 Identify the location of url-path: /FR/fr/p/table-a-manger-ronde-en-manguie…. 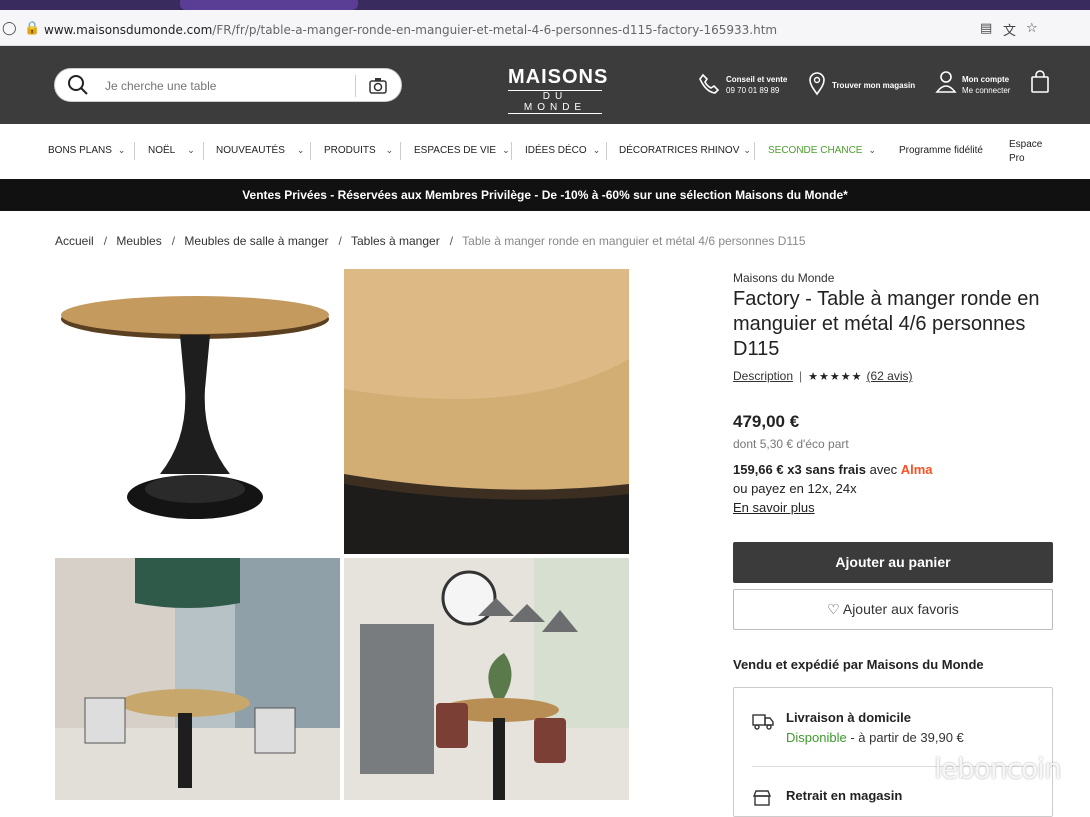
(495, 30).